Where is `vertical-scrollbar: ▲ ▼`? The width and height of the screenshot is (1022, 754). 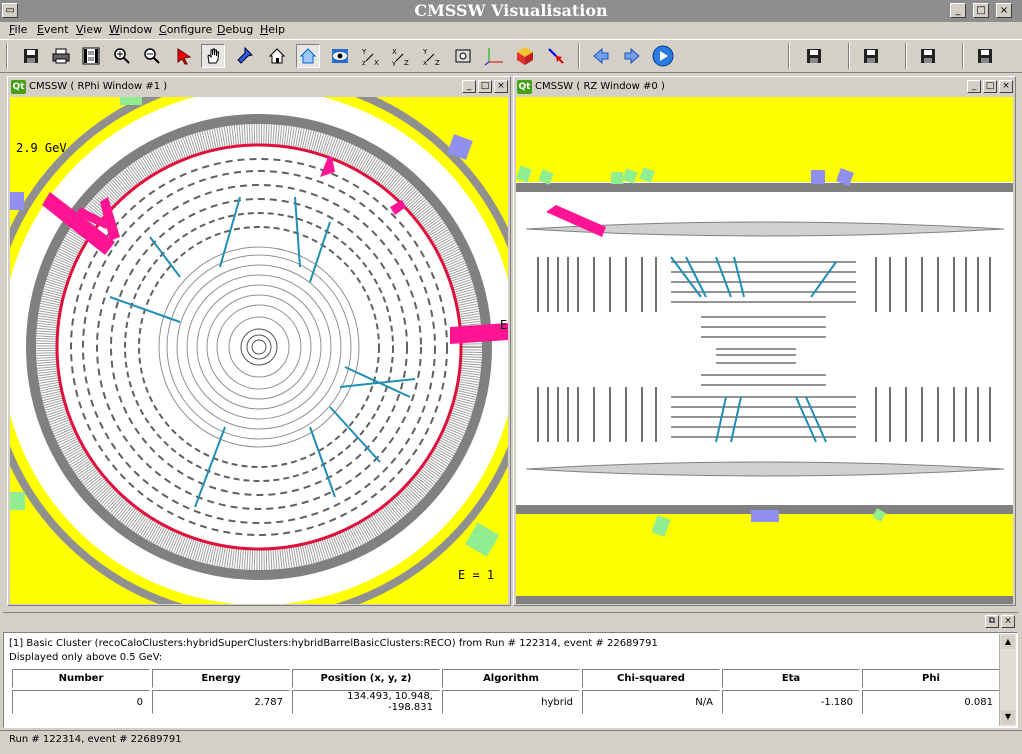
vertical-scrollbar: ▲ ▼ is located at coordinates (1007, 680).